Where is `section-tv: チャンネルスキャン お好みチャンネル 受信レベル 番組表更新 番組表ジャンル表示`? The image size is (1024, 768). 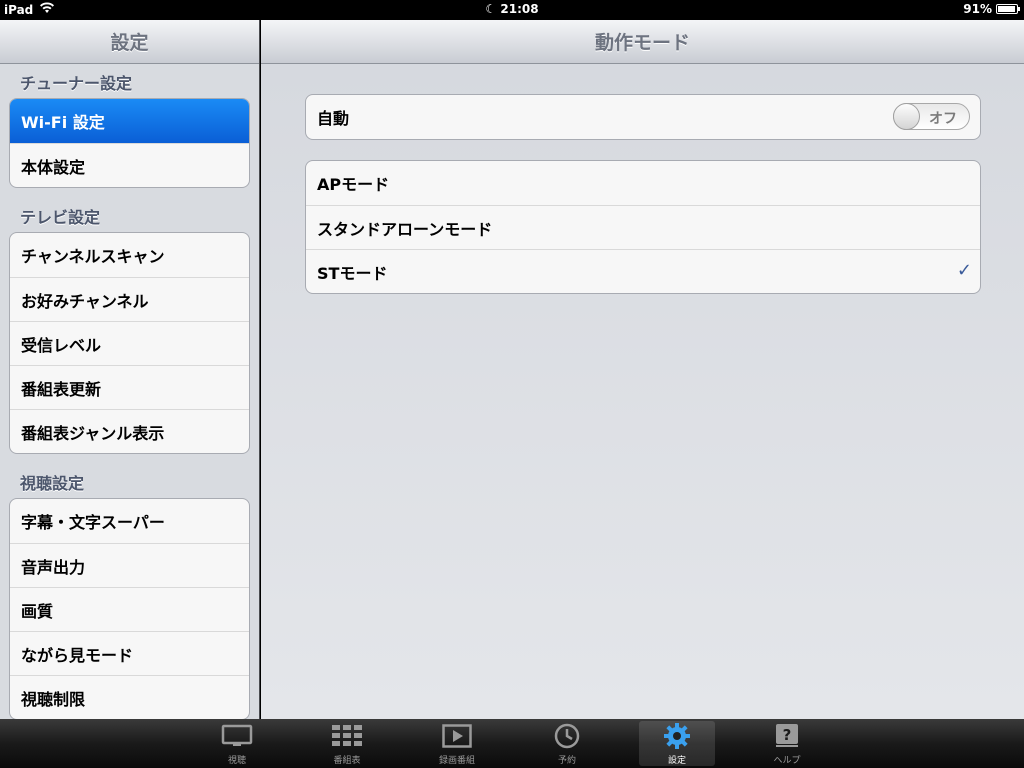
section-tv: チャンネルスキャン お好みチャンネル 受信レベル 番組表更新 番組表ジャンル表示 is located at coordinates (129, 343).